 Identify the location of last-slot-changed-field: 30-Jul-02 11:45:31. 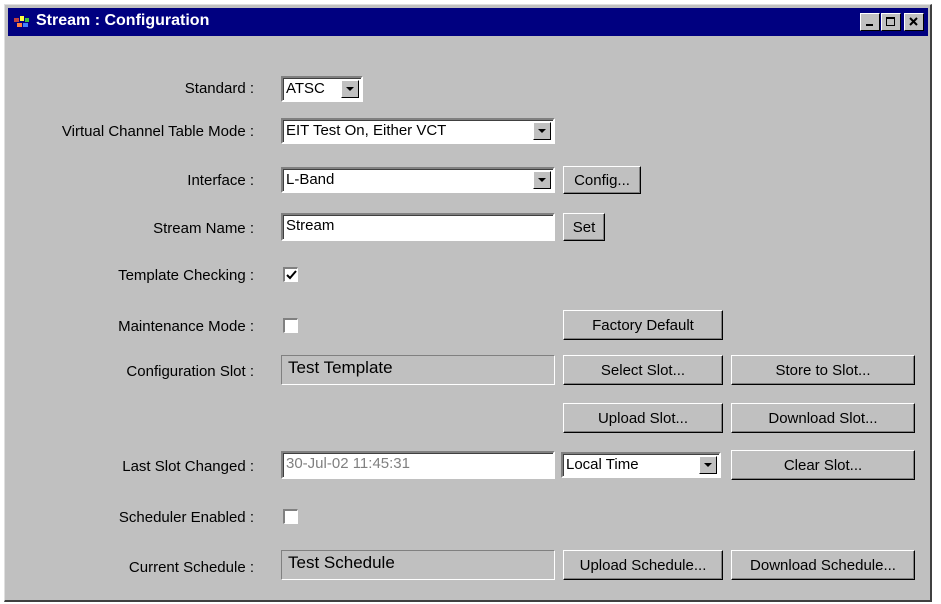
(418, 465).